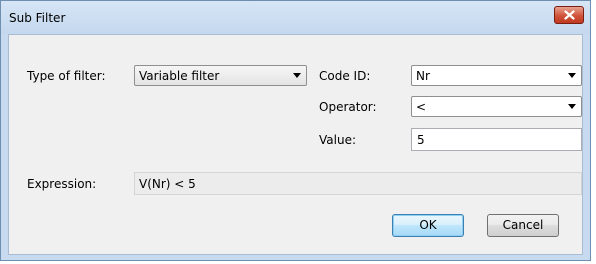 The height and width of the screenshot is (264, 596). What do you see at coordinates (496, 139) in the screenshot?
I see `value-input: 5` at bounding box center [496, 139].